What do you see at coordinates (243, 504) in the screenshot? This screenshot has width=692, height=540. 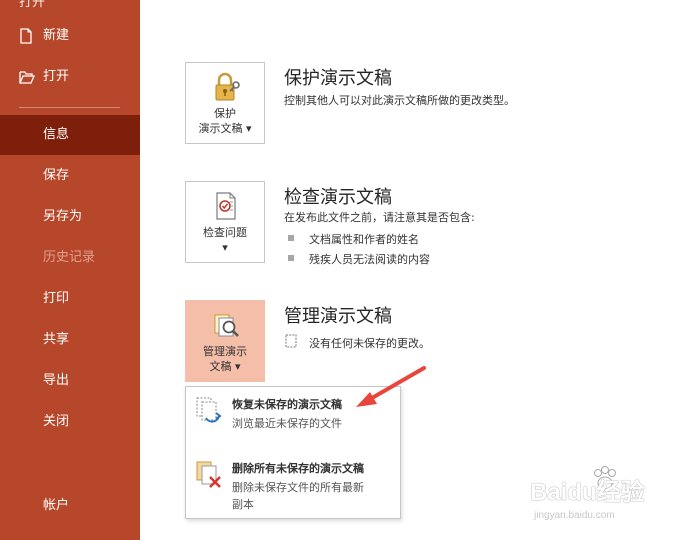 I see `menu-item-desc: 副本` at bounding box center [243, 504].